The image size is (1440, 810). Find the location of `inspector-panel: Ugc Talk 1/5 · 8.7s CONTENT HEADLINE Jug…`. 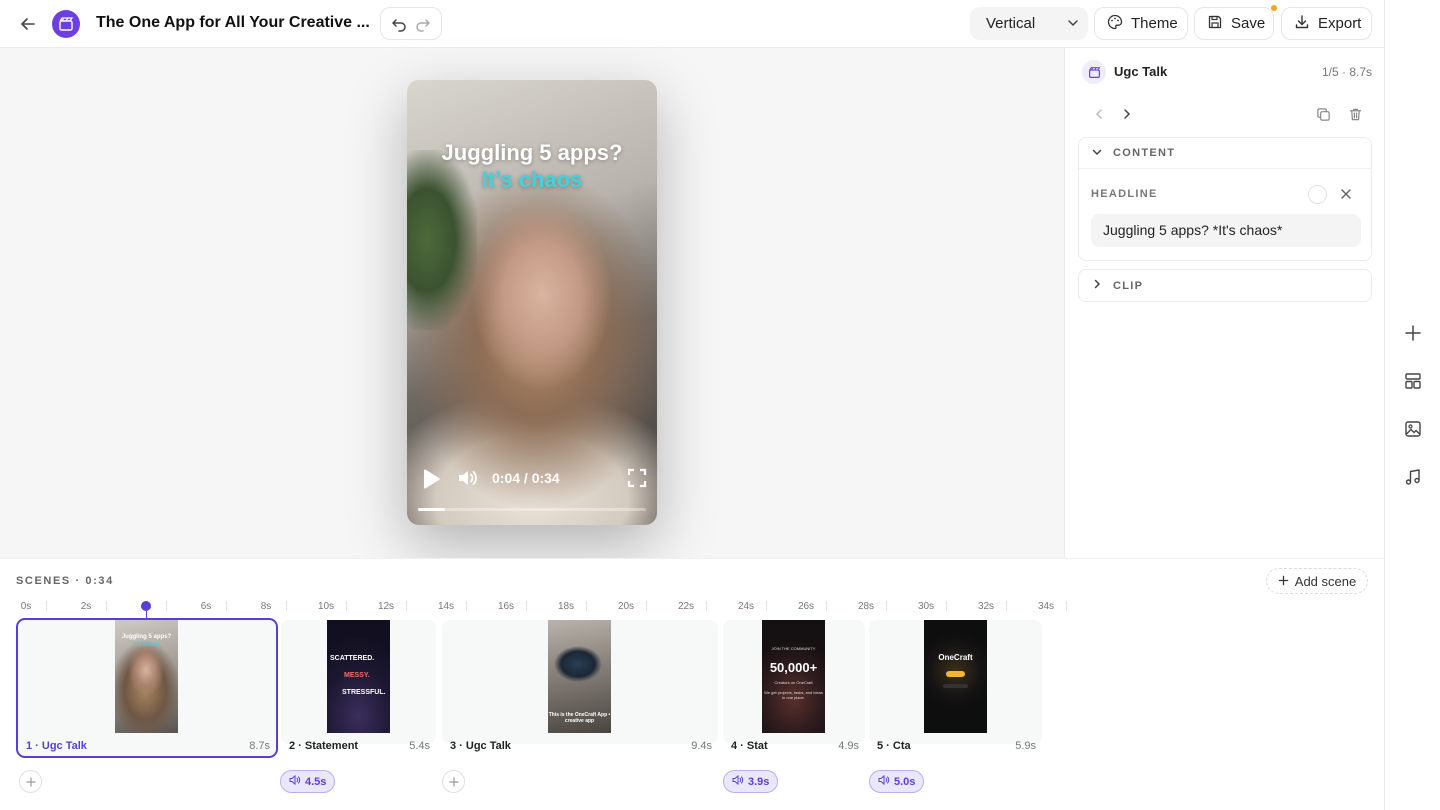

inspector-panel: Ugc Talk 1/5 · 8.7s CONTENT HEADLINE Jug… is located at coordinates (1224, 303).